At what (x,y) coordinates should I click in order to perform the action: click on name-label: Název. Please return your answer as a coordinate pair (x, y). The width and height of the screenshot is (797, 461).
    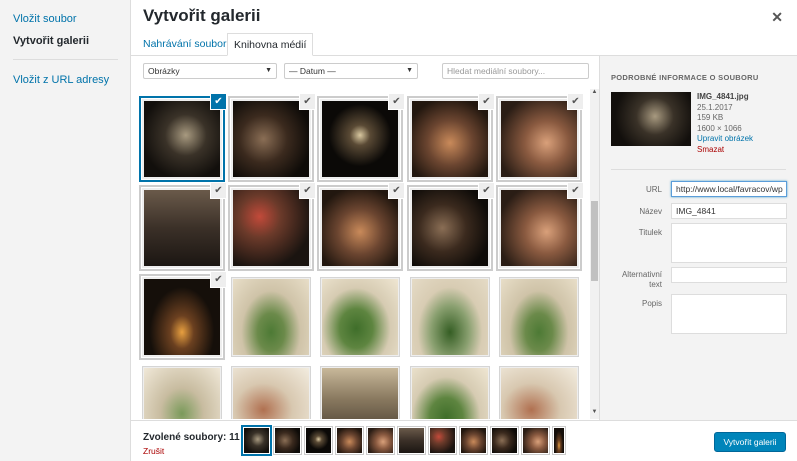
    Looking at the image, I should click on (650, 211).